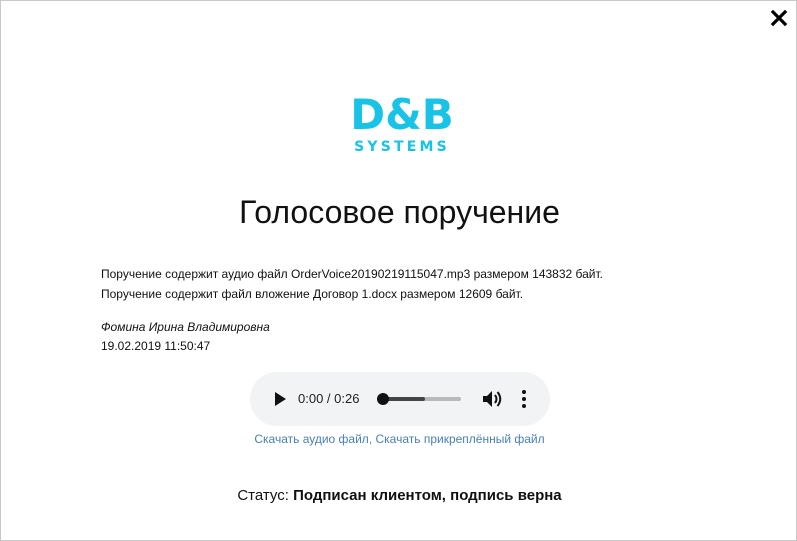  What do you see at coordinates (402, 146) in the screenshot?
I see `logo-tagline: SYSTEMS` at bounding box center [402, 146].